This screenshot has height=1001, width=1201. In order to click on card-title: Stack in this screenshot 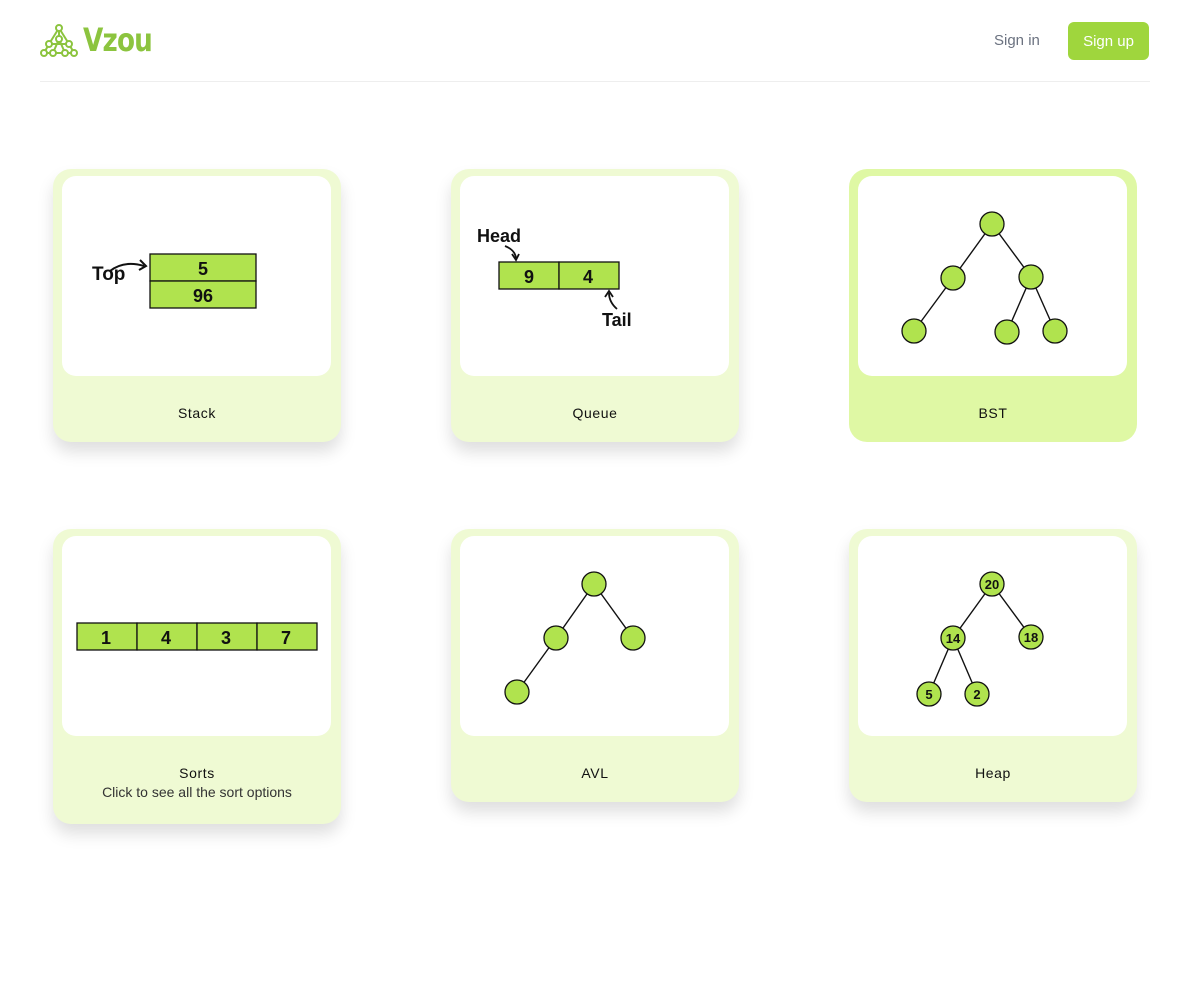, I will do `click(196, 413)`.